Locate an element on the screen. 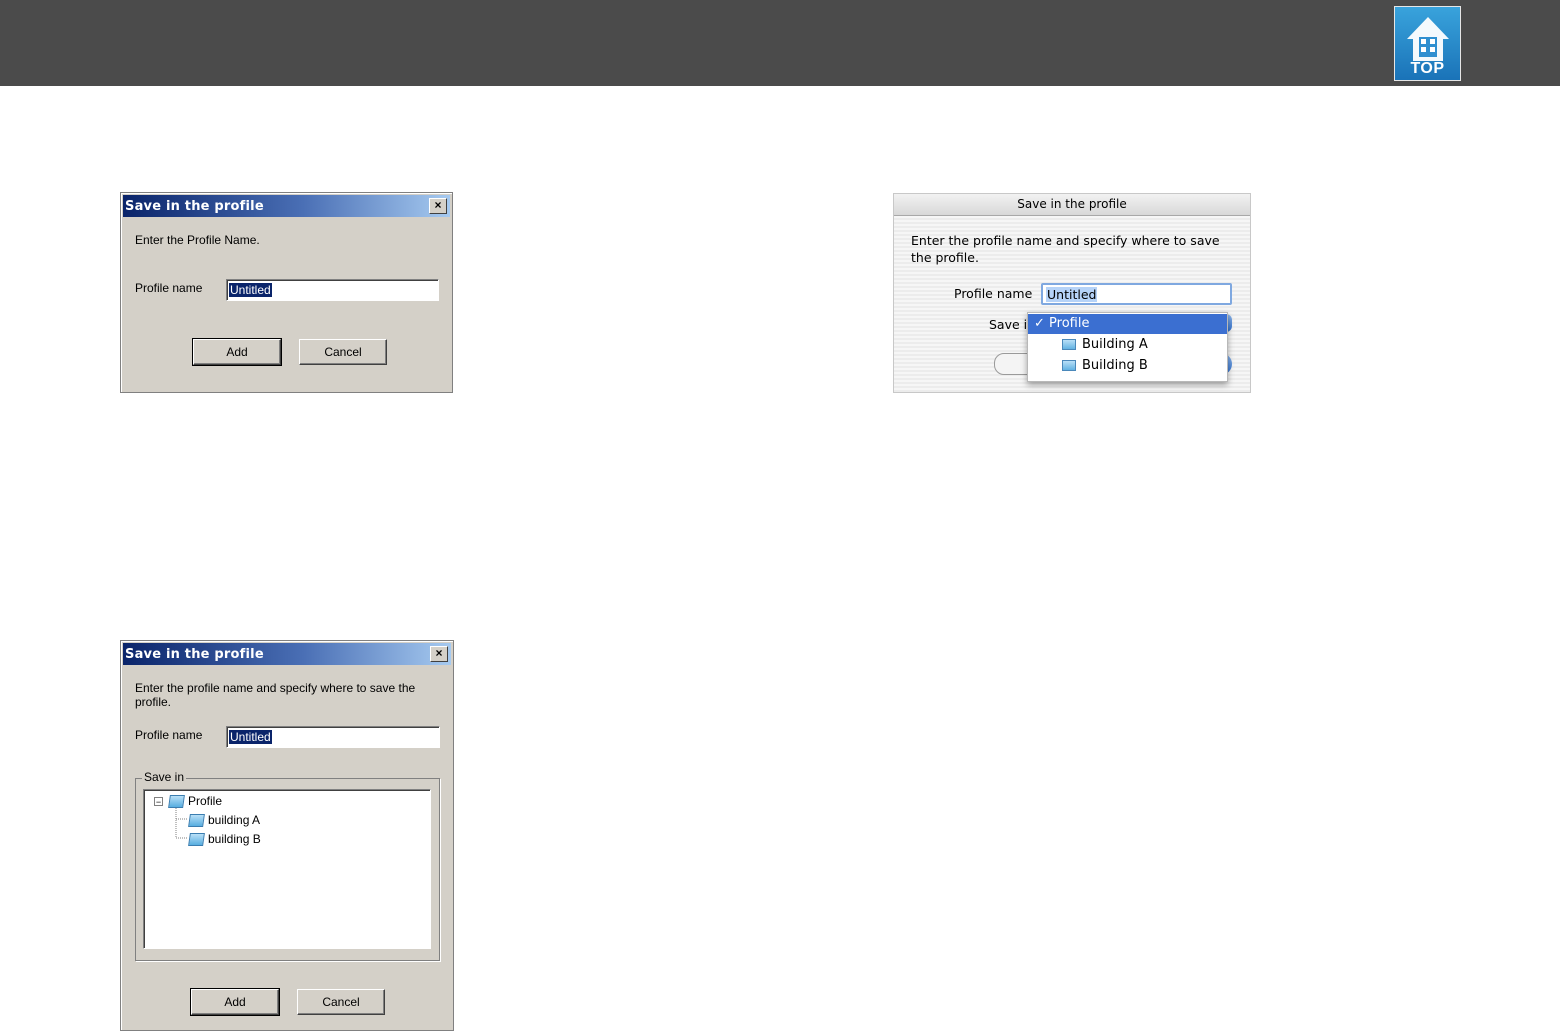  menu-item-building-a: Building A is located at coordinates (1127, 345).